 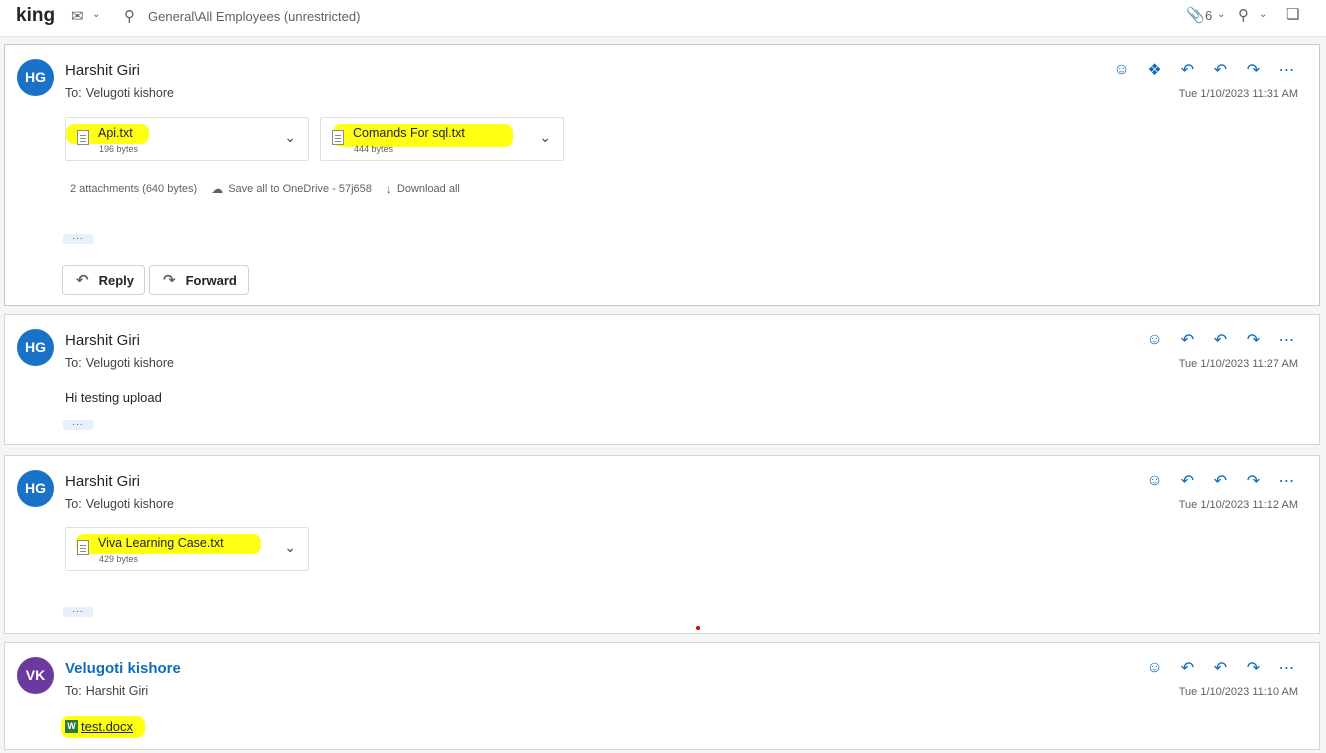 What do you see at coordinates (300, 189) in the screenshot?
I see `save-all-link: Save all to OneDrive - 57j658` at bounding box center [300, 189].